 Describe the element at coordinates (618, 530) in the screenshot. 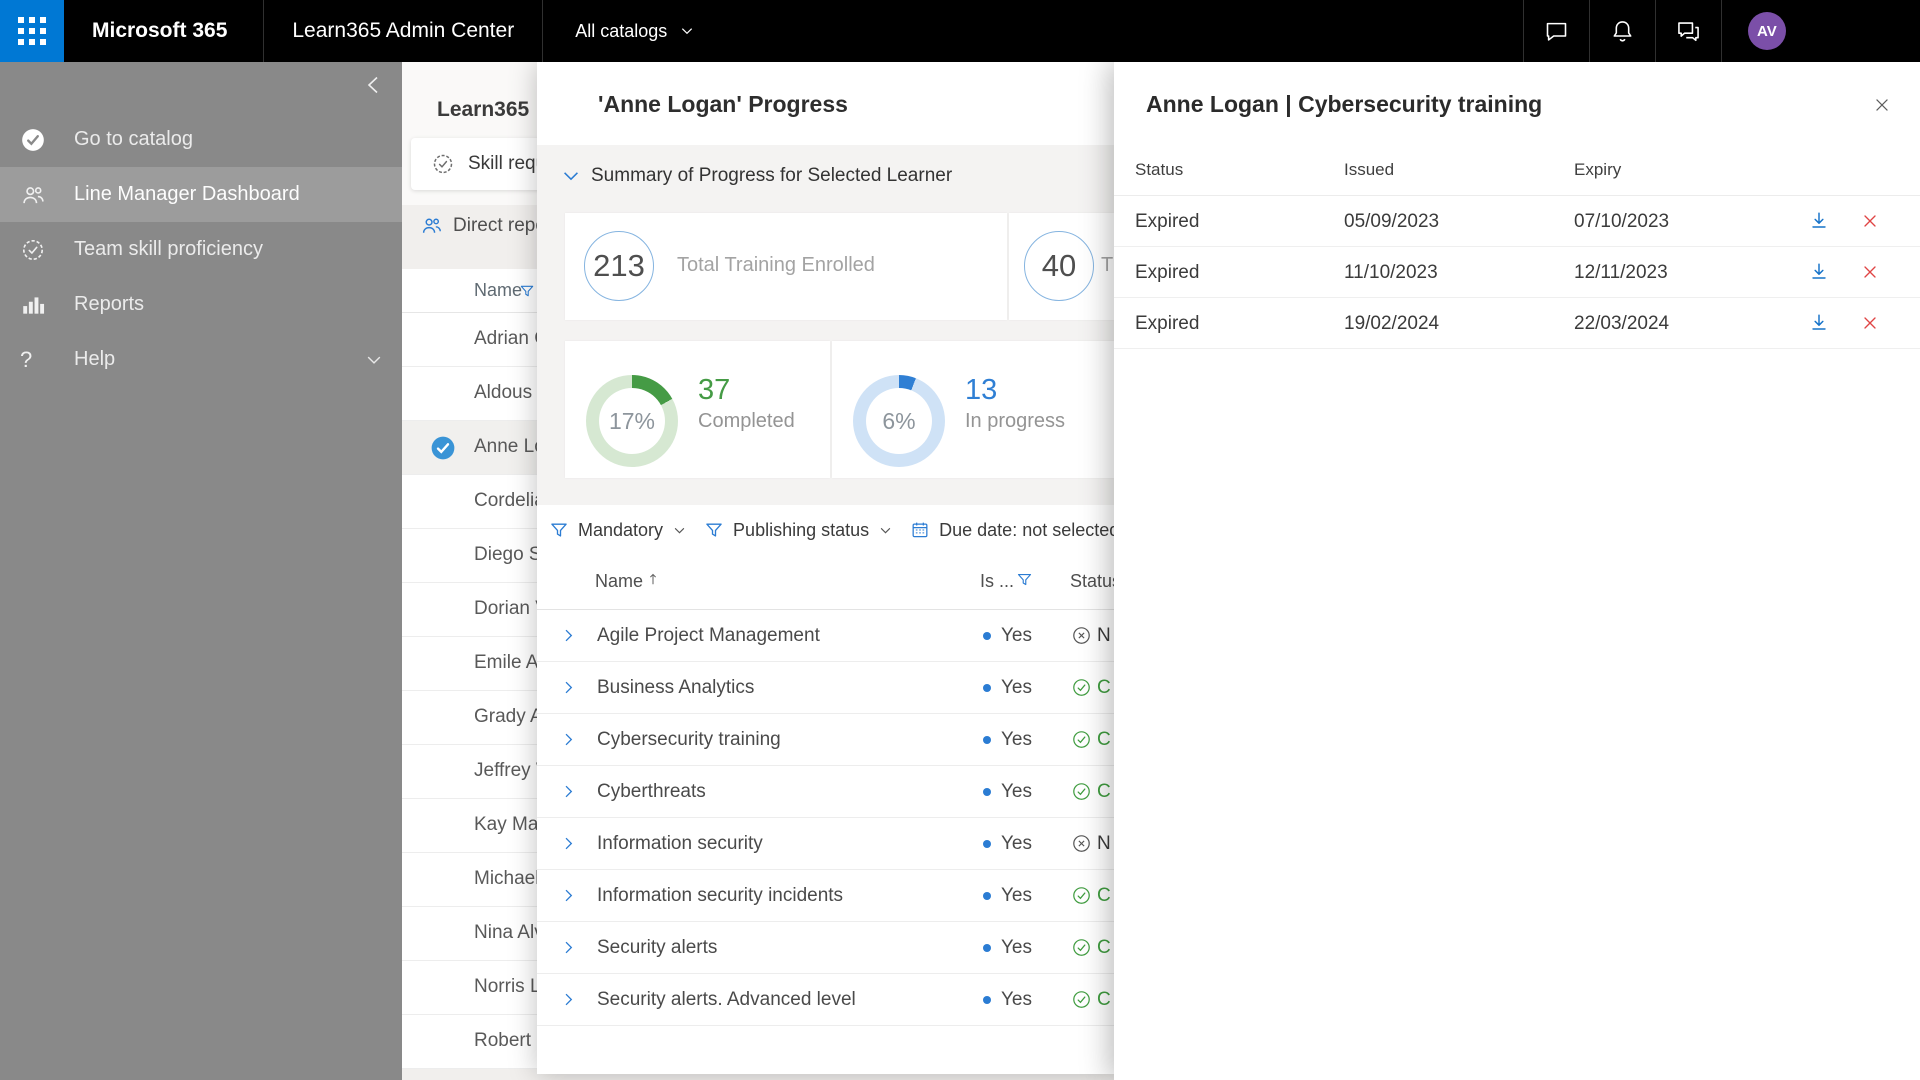

I see `filter-mandatory: Mandatory` at that location.